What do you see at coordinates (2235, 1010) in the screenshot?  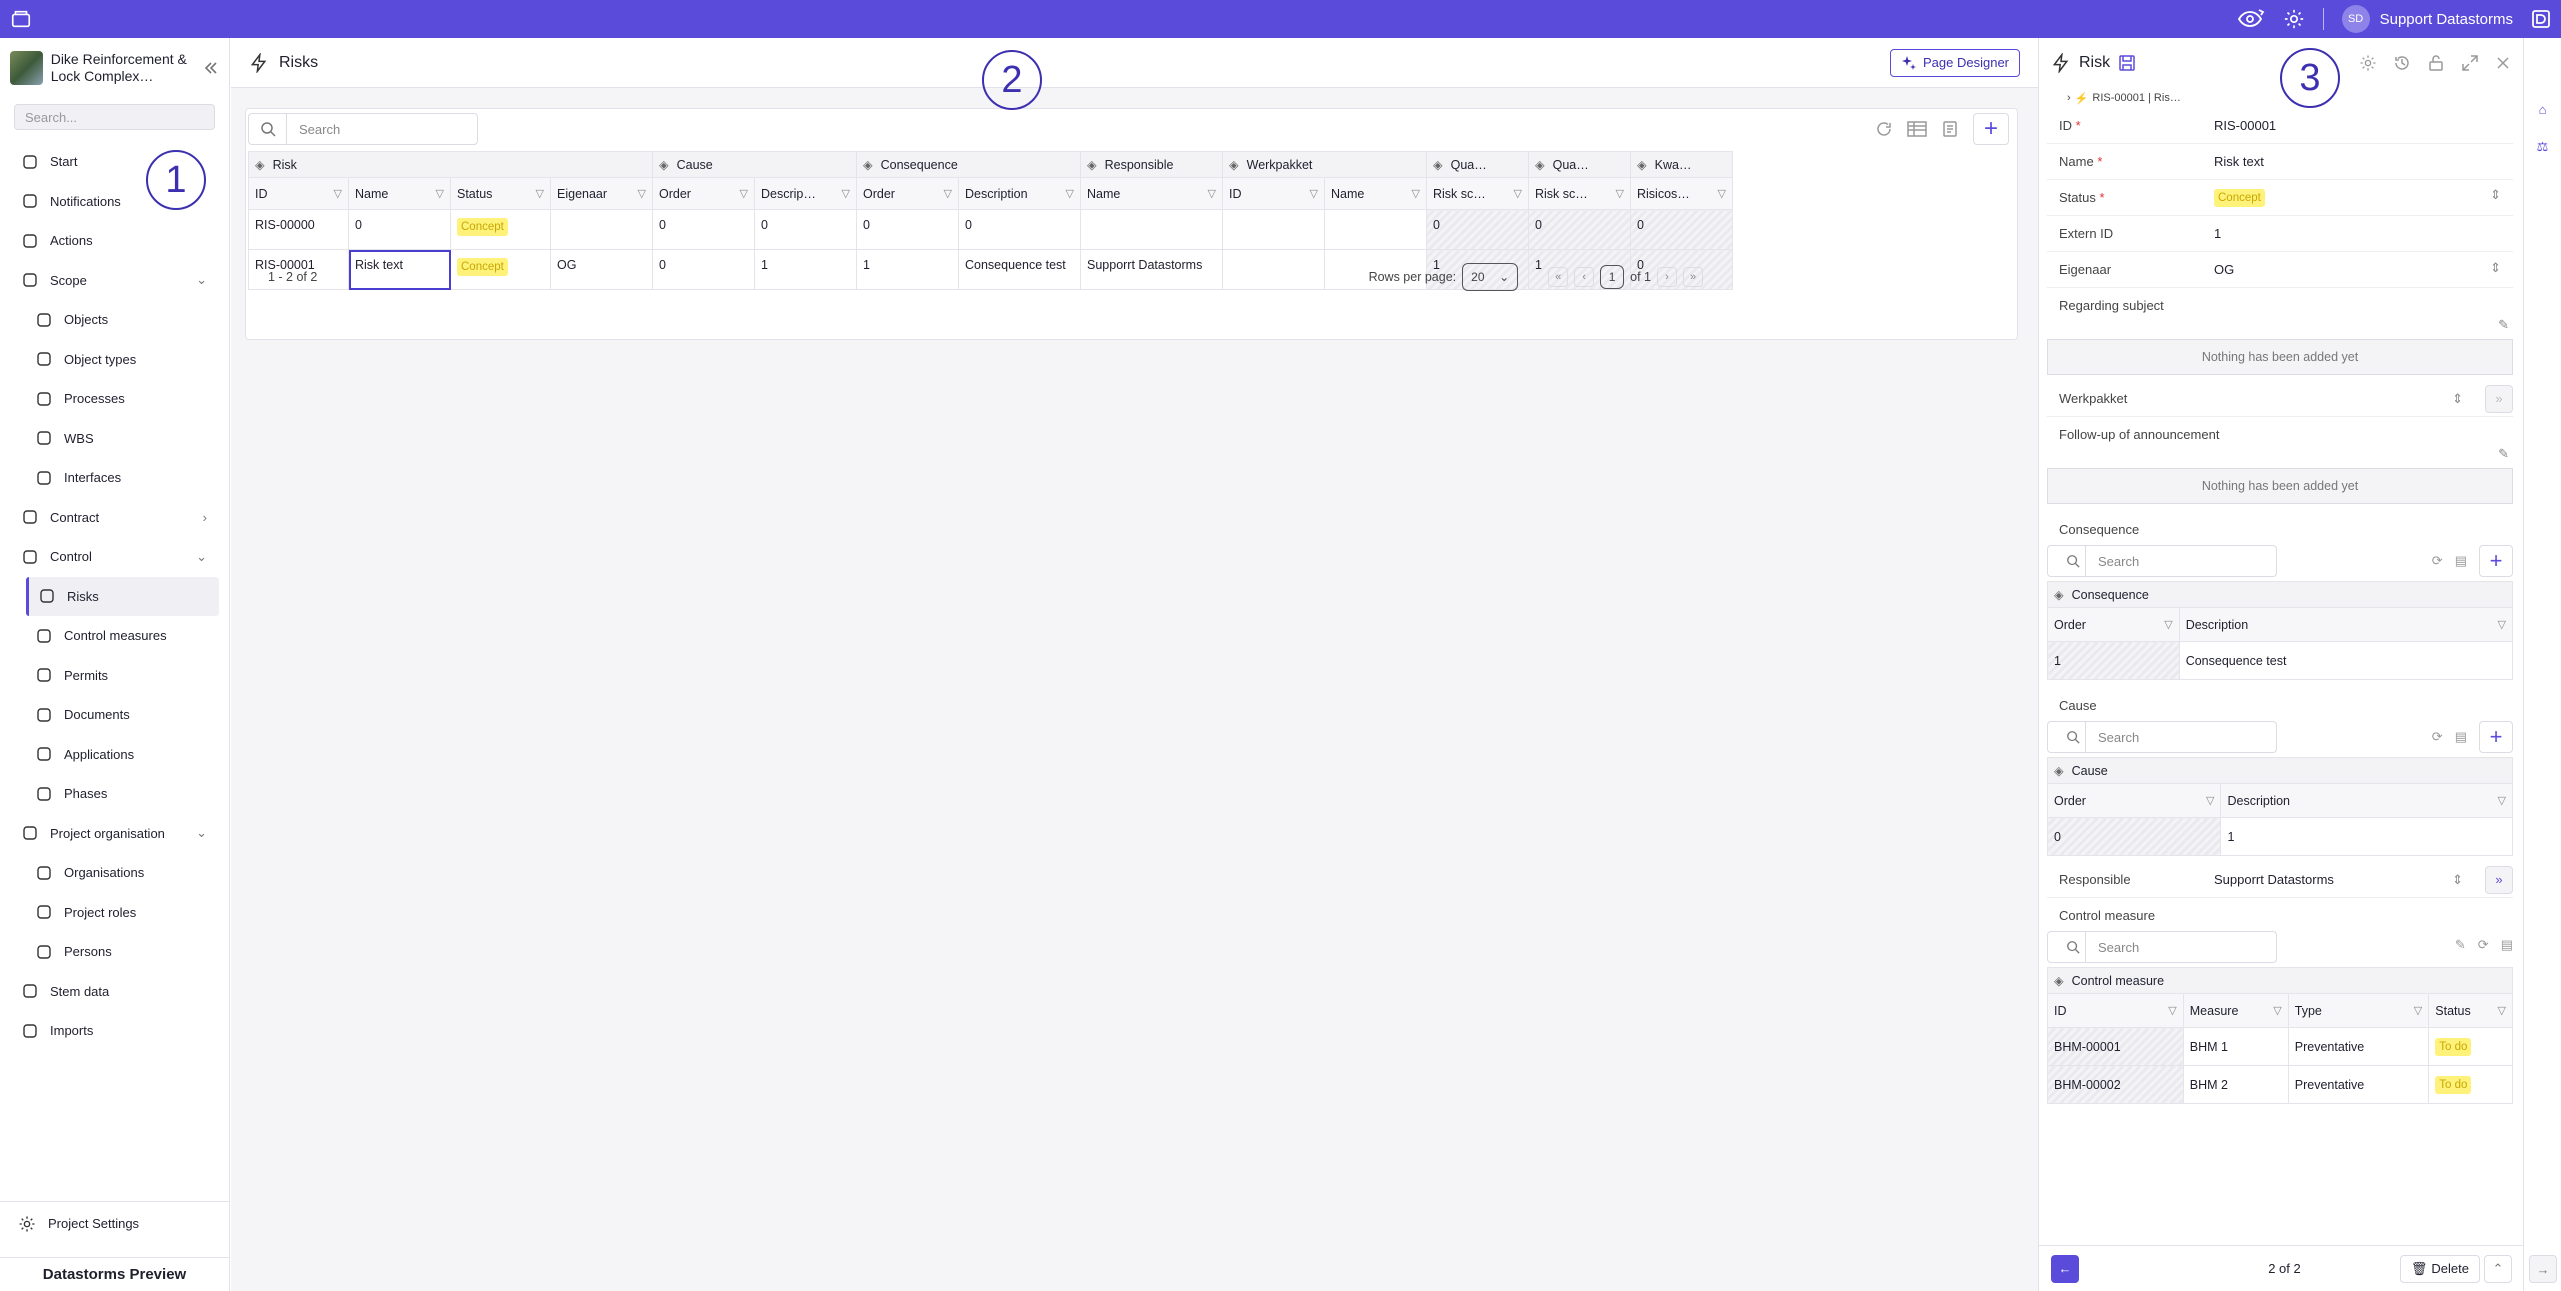 I see `column-header: Measure ▽` at bounding box center [2235, 1010].